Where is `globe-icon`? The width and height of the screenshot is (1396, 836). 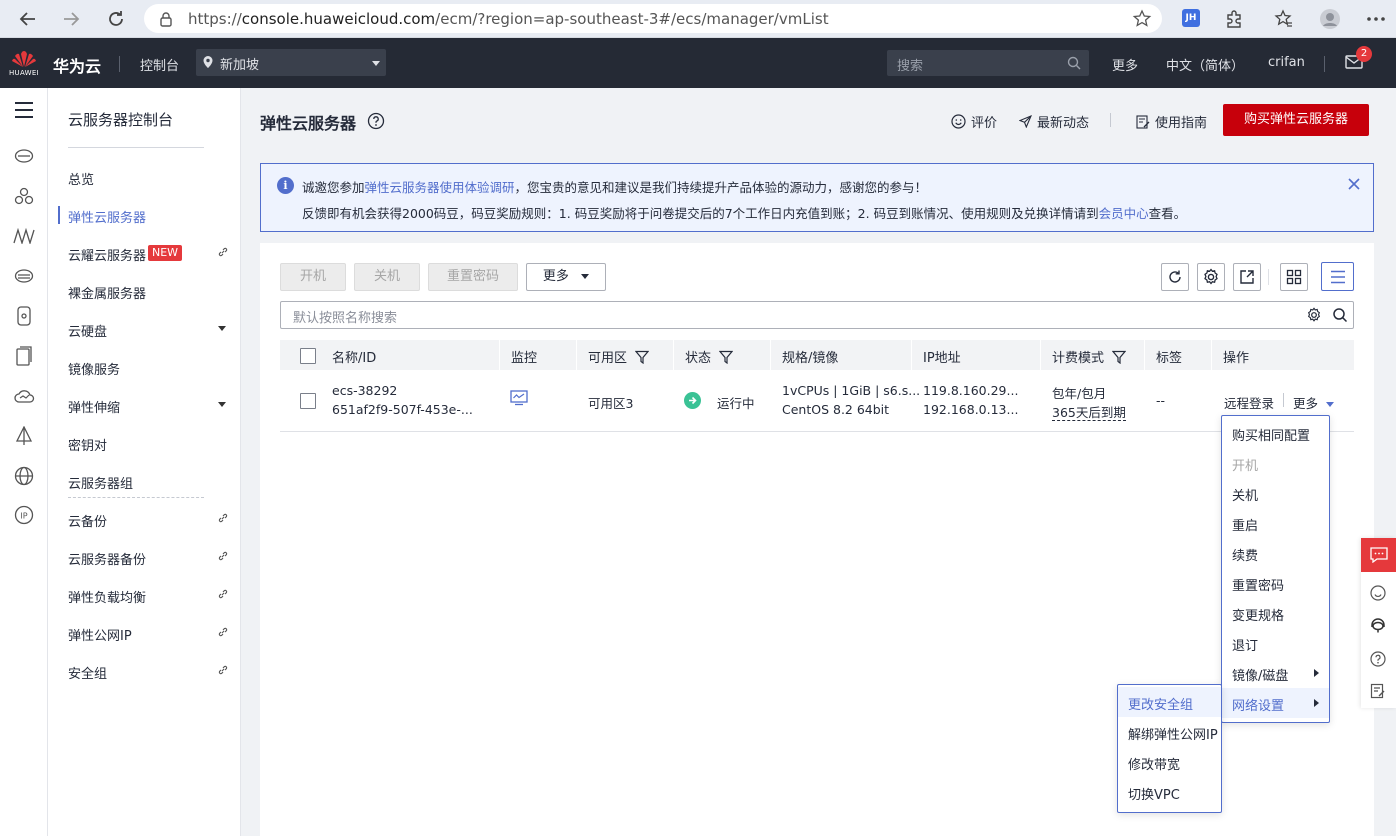 globe-icon is located at coordinates (24, 476).